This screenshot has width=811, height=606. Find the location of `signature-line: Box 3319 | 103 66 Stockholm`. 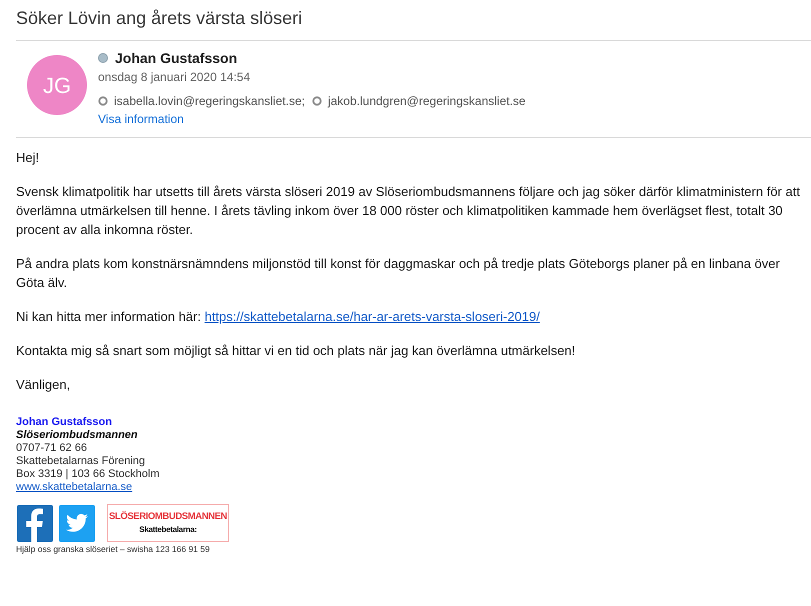

signature-line: Box 3319 | 103 66 Stockholm is located at coordinates (88, 474).